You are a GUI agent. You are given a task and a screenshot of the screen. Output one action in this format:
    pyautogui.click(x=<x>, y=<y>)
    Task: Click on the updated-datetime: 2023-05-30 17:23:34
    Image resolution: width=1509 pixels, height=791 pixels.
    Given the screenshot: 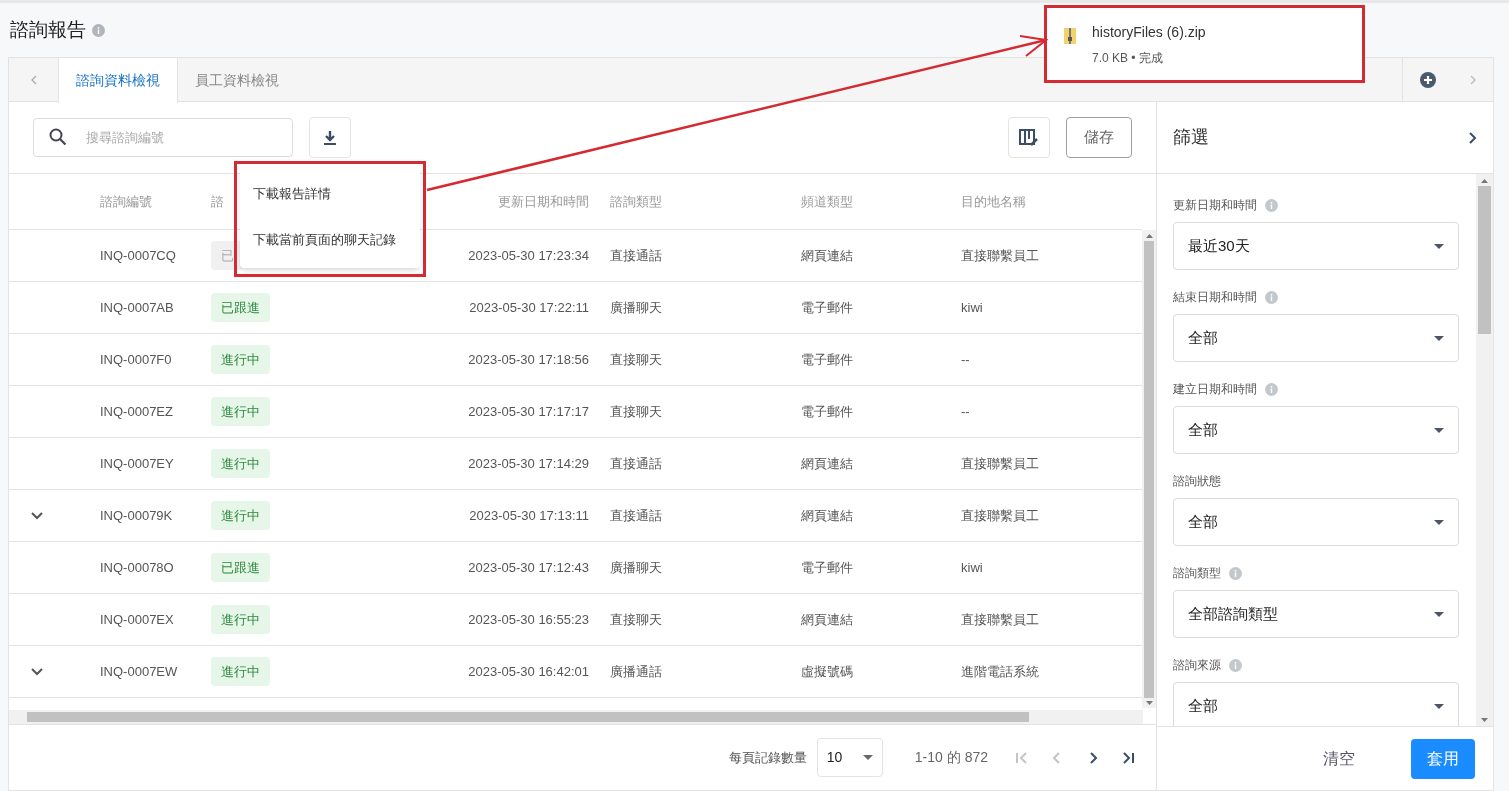 What is the action you would take?
    pyautogui.click(x=528, y=255)
    